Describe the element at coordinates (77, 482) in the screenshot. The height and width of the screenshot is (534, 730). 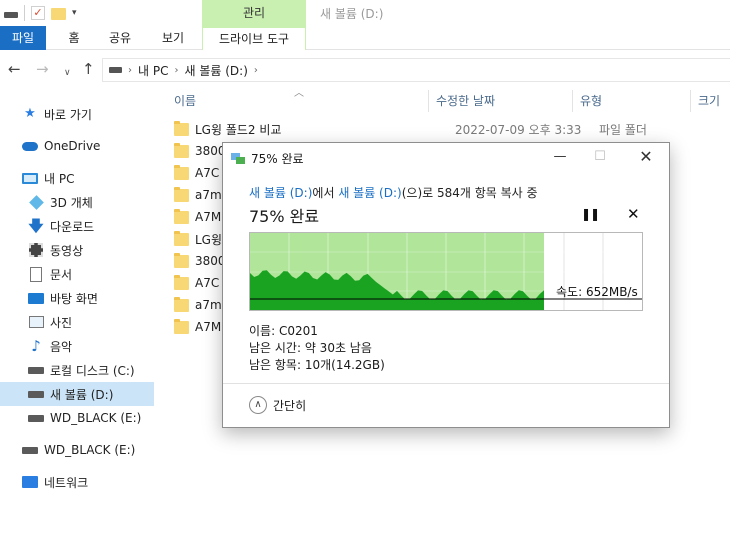
I see `sidebar-item-network: 네트워크` at that location.